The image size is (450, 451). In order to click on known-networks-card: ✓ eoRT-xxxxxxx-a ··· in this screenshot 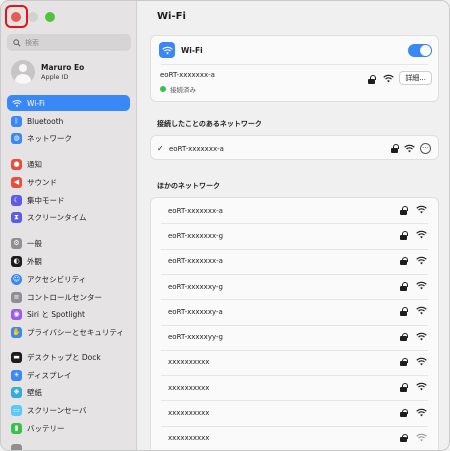, I will do `click(294, 147)`.